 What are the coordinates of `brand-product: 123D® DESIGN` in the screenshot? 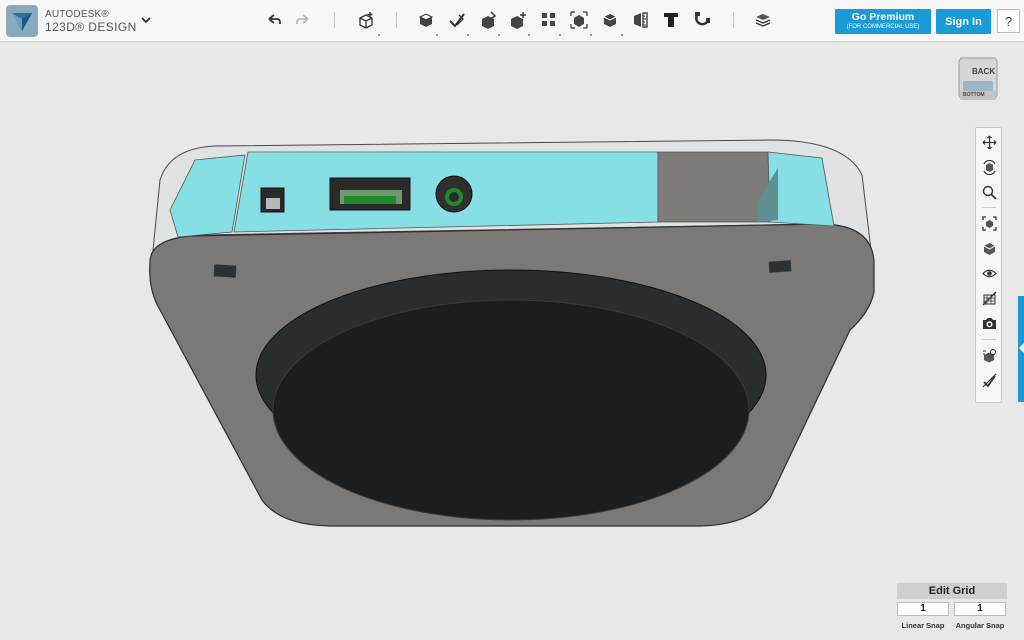 It's located at (91, 27).